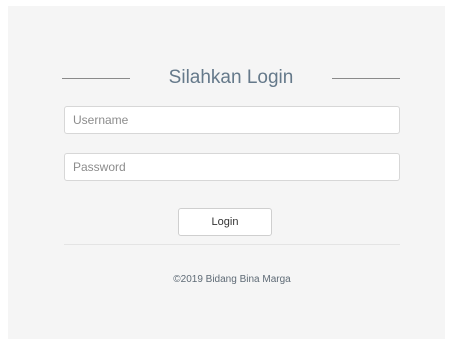 The image size is (453, 347). What do you see at coordinates (231, 78) in the screenshot?
I see `login-title-row: Silahkan Login` at bounding box center [231, 78].